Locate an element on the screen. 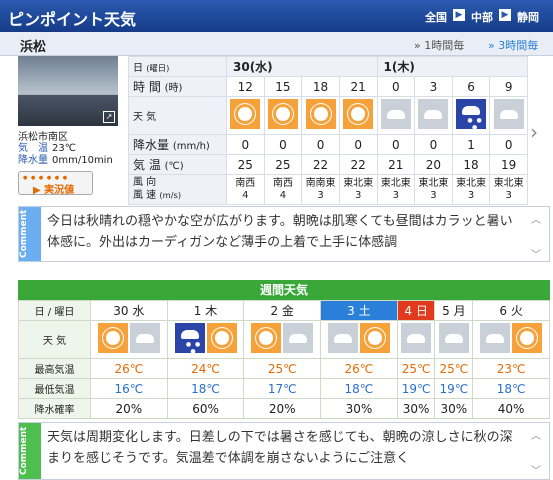 The image size is (553, 480). interval-1h-link: » 1時間毎 is located at coordinates (439, 45).